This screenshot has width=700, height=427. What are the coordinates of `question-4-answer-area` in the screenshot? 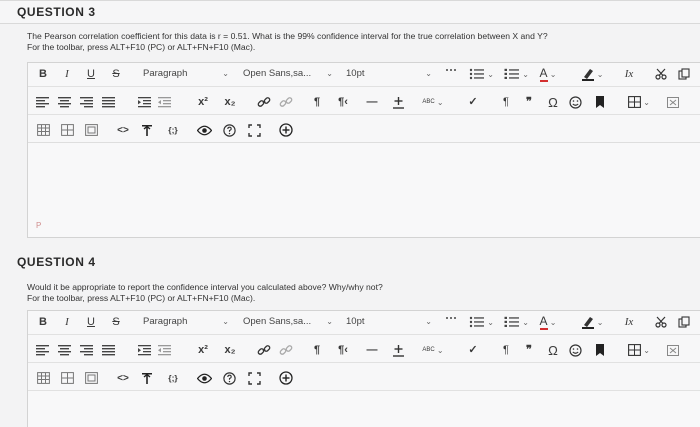 It's located at (364, 409).